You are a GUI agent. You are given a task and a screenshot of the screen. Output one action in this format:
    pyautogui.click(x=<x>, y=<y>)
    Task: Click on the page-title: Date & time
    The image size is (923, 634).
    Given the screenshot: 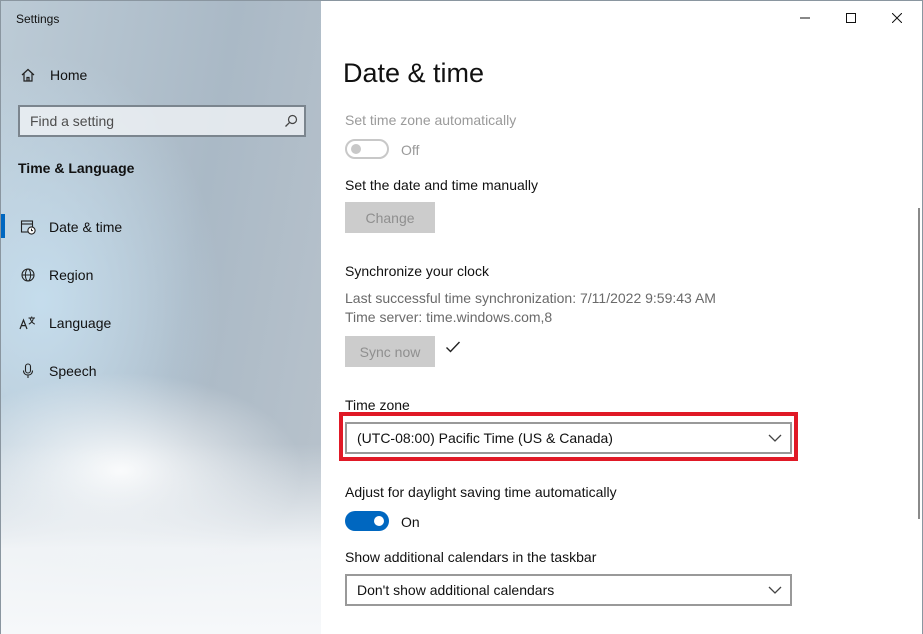 What is the action you would take?
    pyautogui.click(x=414, y=73)
    